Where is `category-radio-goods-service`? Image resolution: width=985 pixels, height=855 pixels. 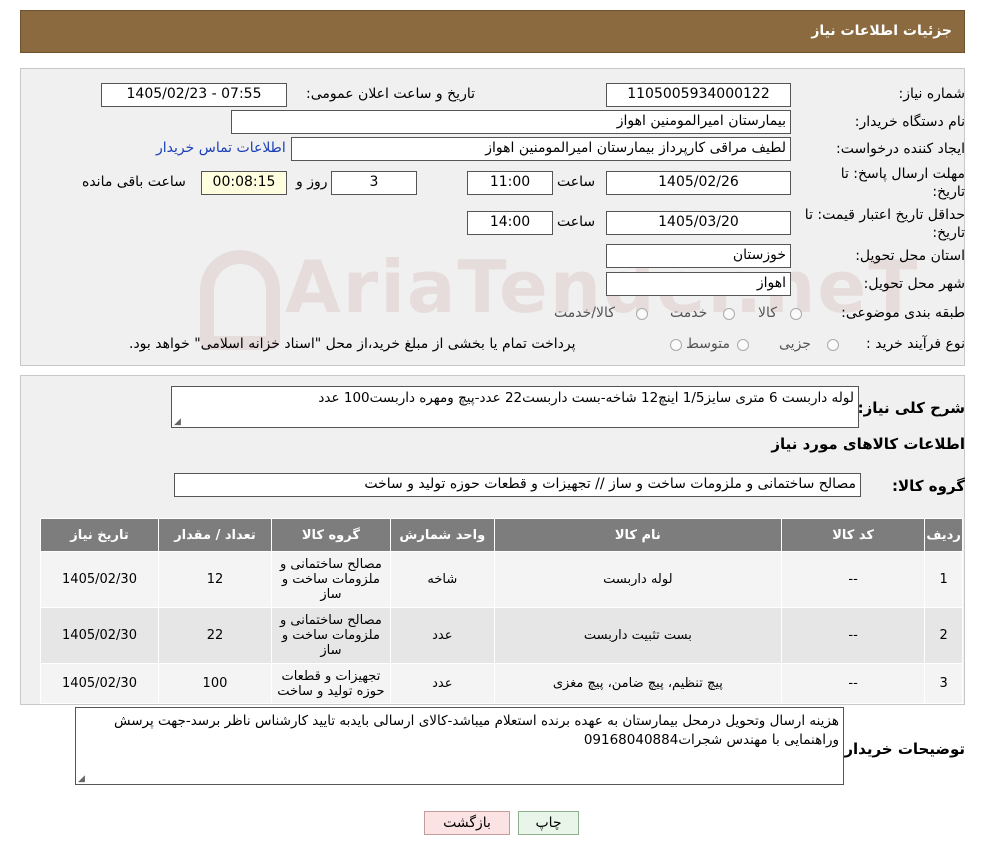 category-radio-goods-service is located at coordinates (642, 314).